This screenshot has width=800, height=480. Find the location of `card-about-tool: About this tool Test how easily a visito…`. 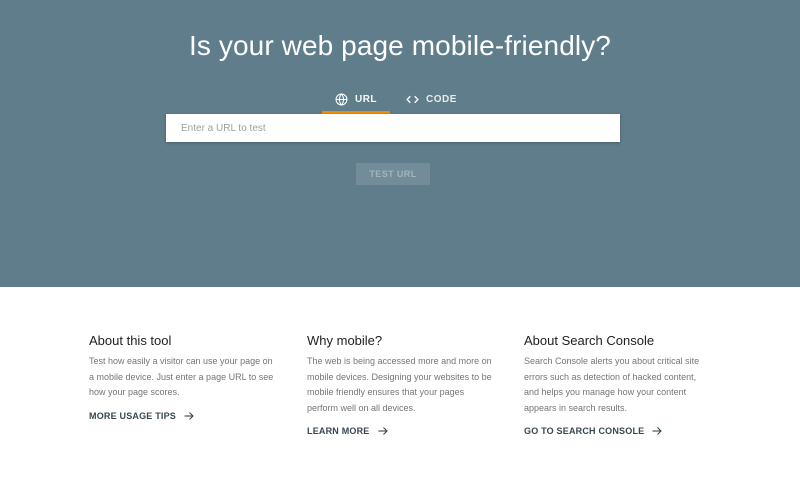

card-about-tool: About this tool Test how easily a visito… is located at coordinates (181, 378).